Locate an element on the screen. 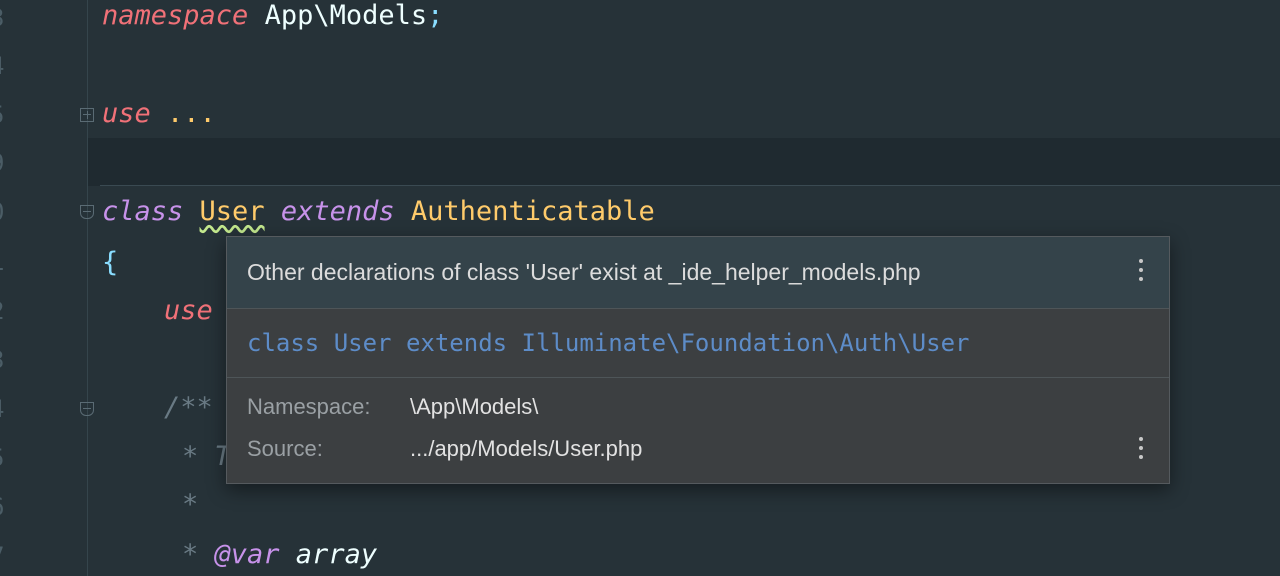 The width and height of the screenshot is (1280, 576). code-line-open-brace: { is located at coordinates (110, 263).